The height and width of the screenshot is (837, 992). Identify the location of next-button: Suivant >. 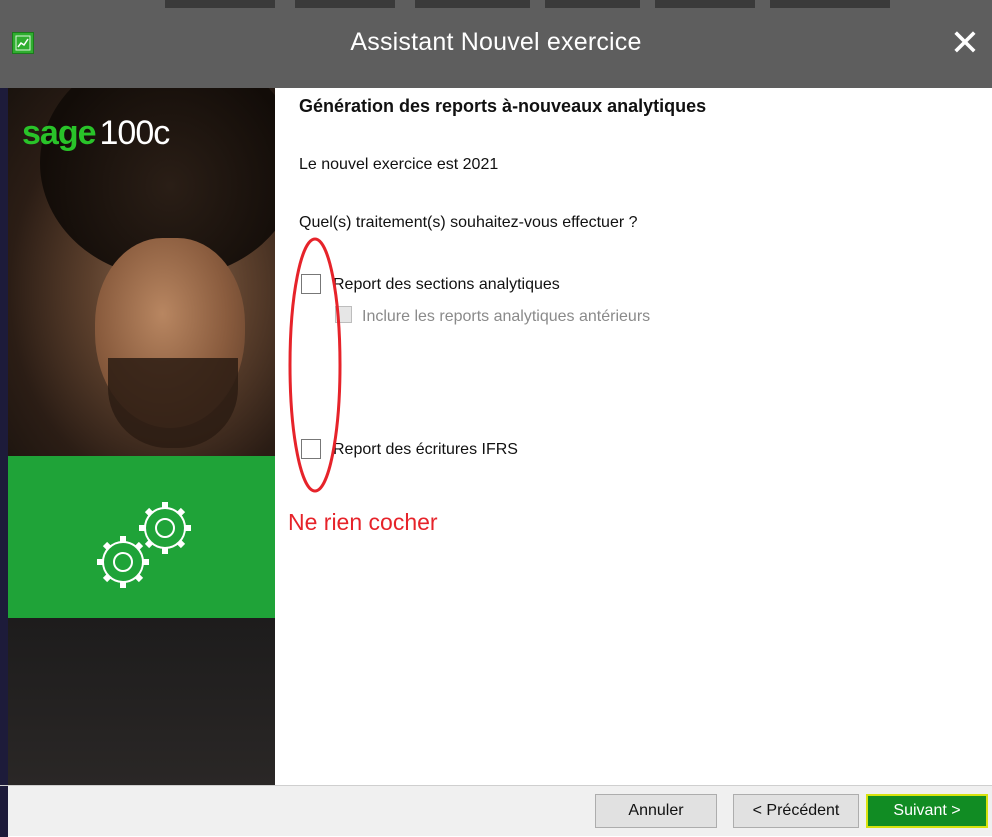
(927, 811).